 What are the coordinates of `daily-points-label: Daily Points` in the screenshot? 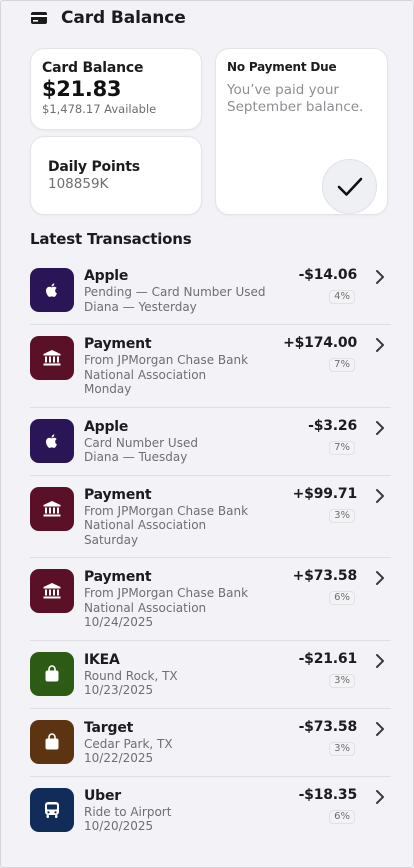 It's located at (94, 167).